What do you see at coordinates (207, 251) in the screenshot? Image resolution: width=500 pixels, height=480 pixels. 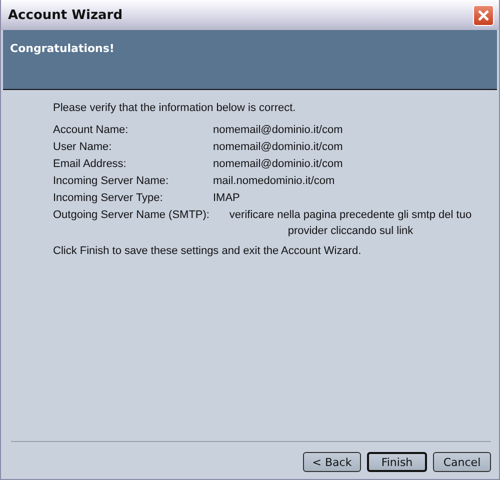 I see `outro-text: Click Finish to save these settings and exit the Account Wizard.` at bounding box center [207, 251].